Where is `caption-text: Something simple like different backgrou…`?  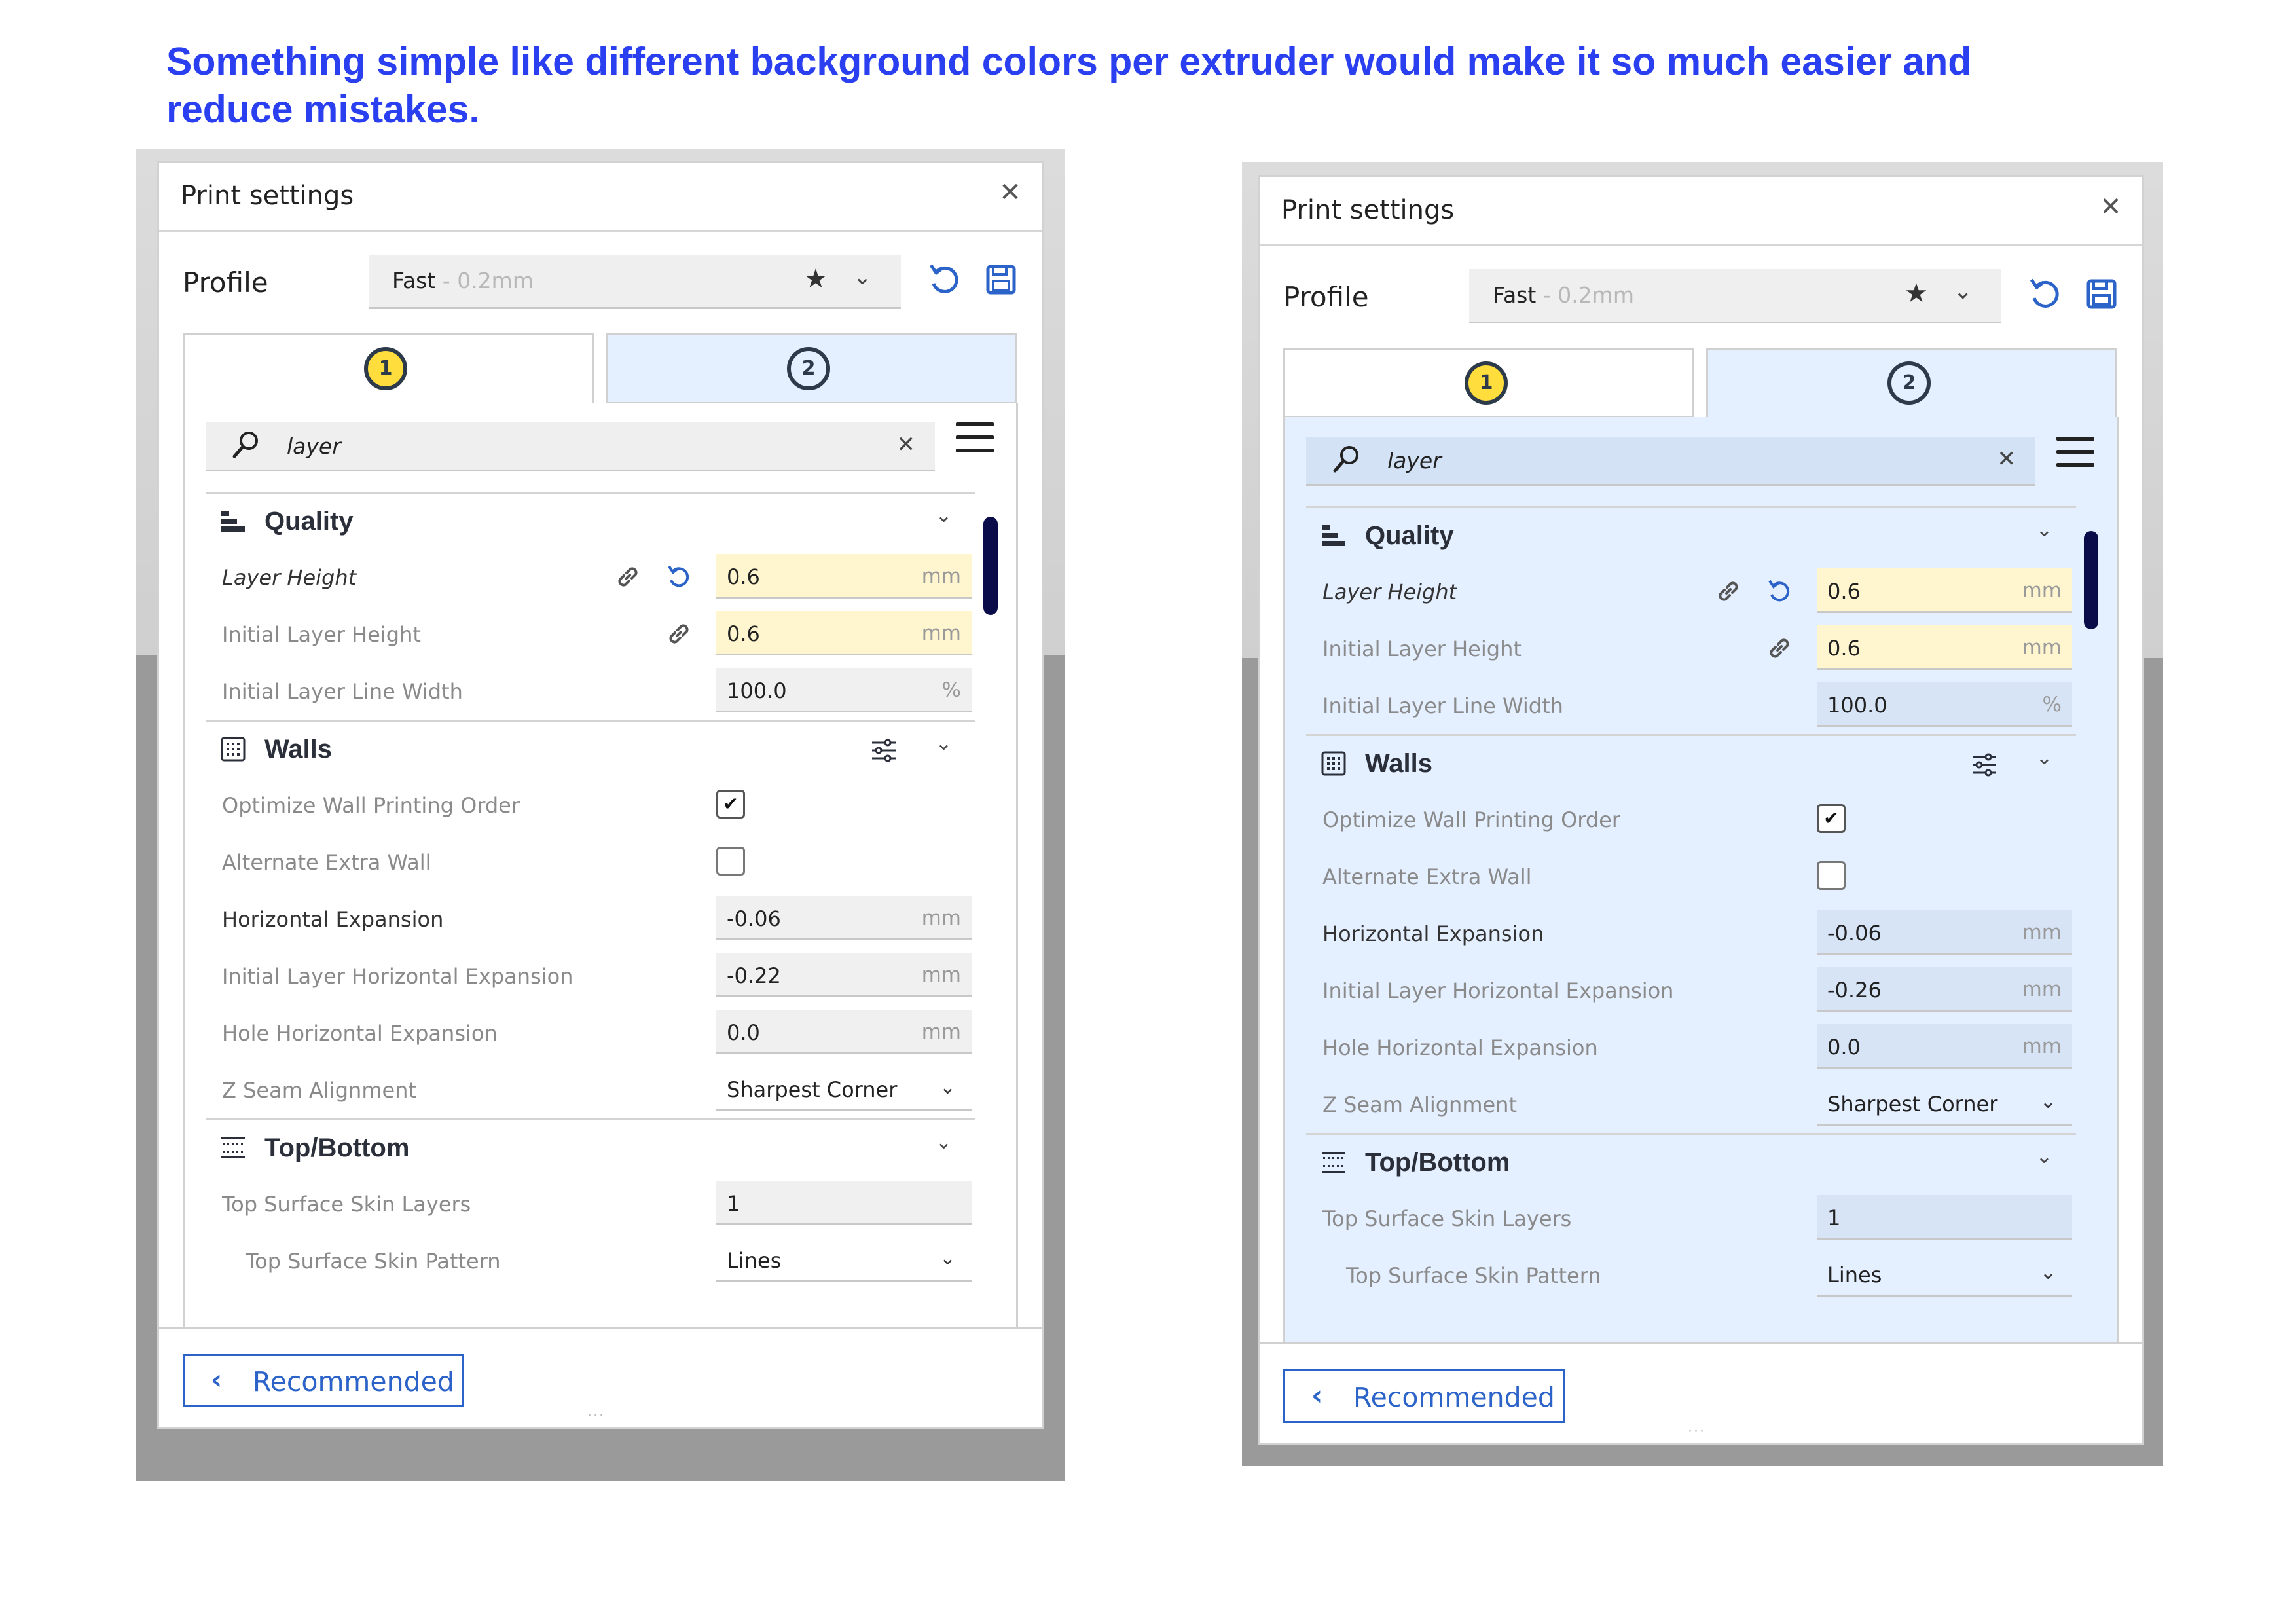
caption-text: Something simple like different backgrou… is located at coordinates (1069, 85).